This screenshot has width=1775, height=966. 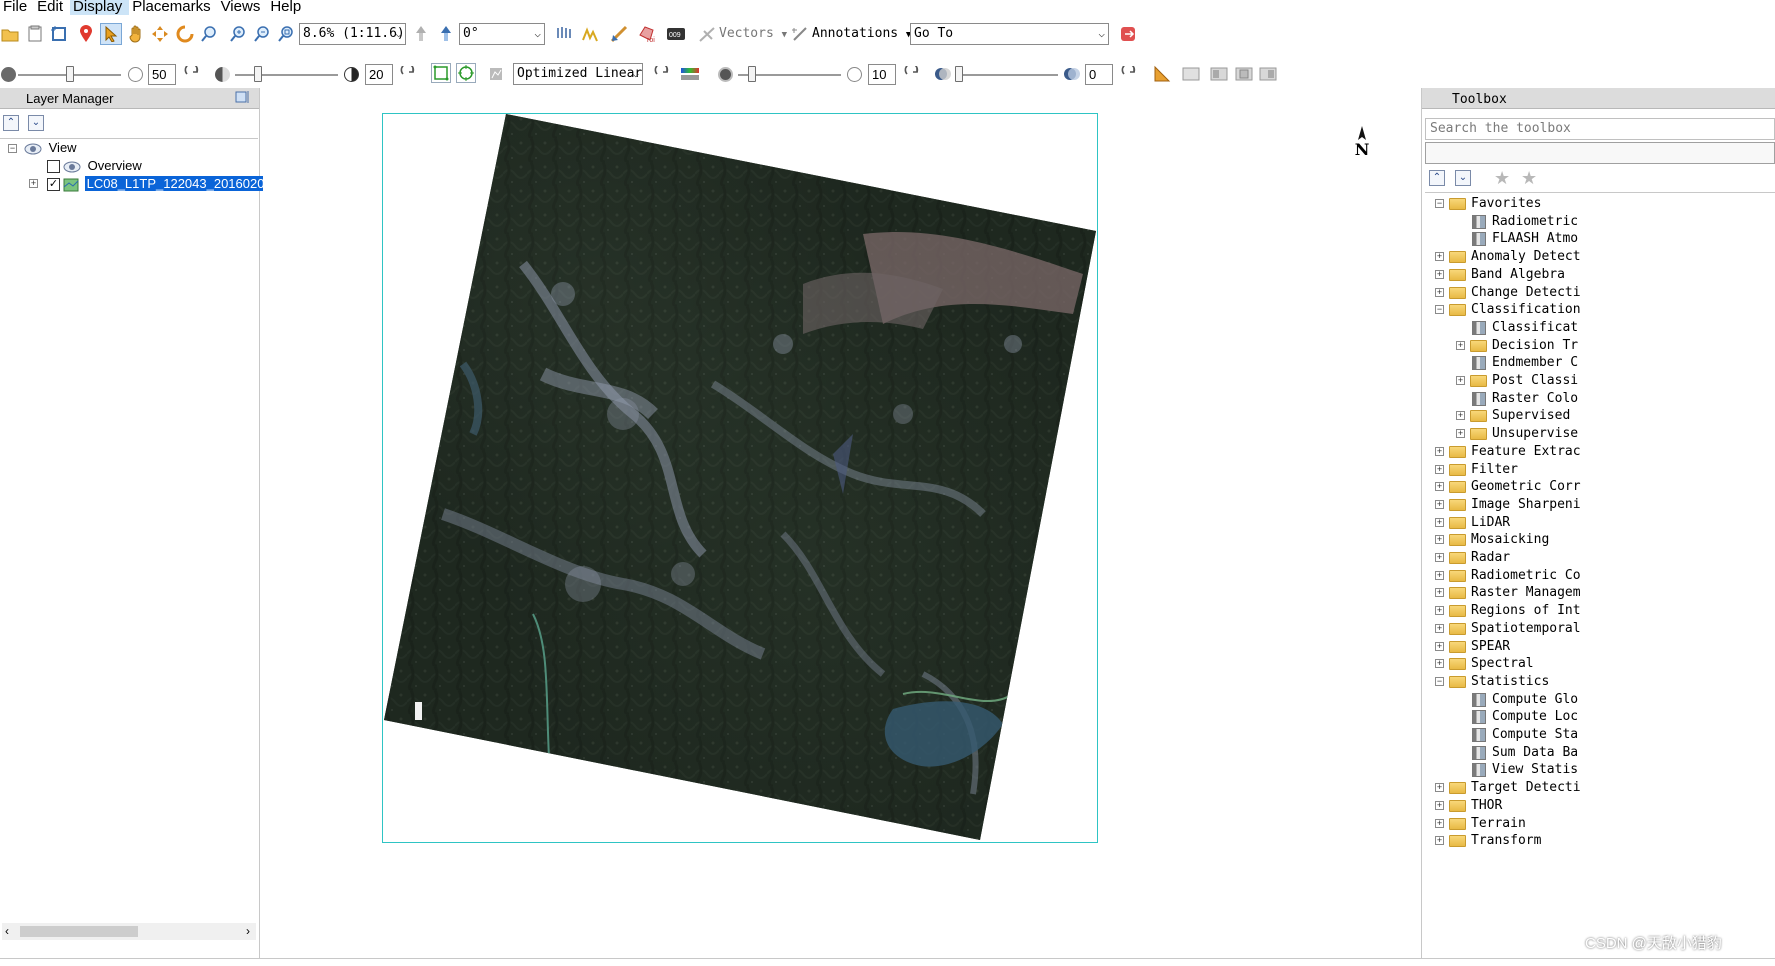 I want to click on toolbox-search-results-field, so click(x=1600, y=153).